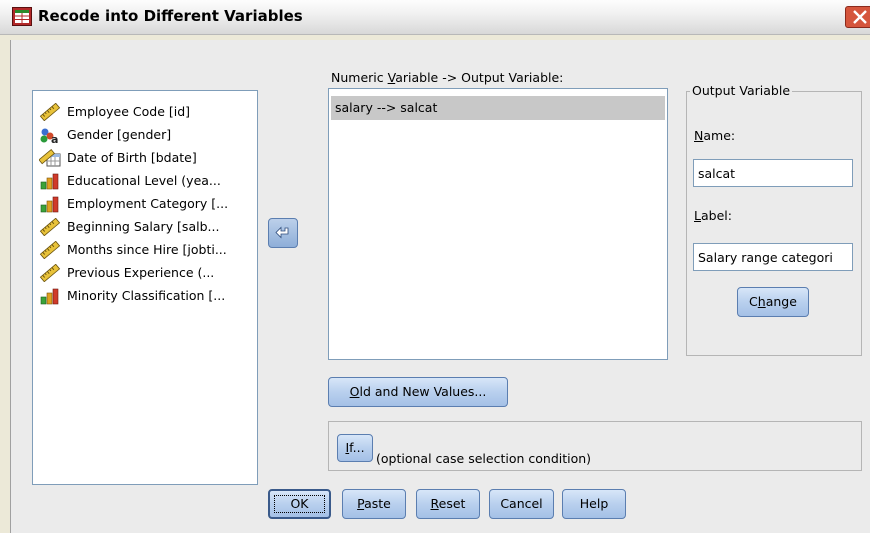 The height and width of the screenshot is (533, 870). I want to click on name-field: salcat, so click(773, 173).